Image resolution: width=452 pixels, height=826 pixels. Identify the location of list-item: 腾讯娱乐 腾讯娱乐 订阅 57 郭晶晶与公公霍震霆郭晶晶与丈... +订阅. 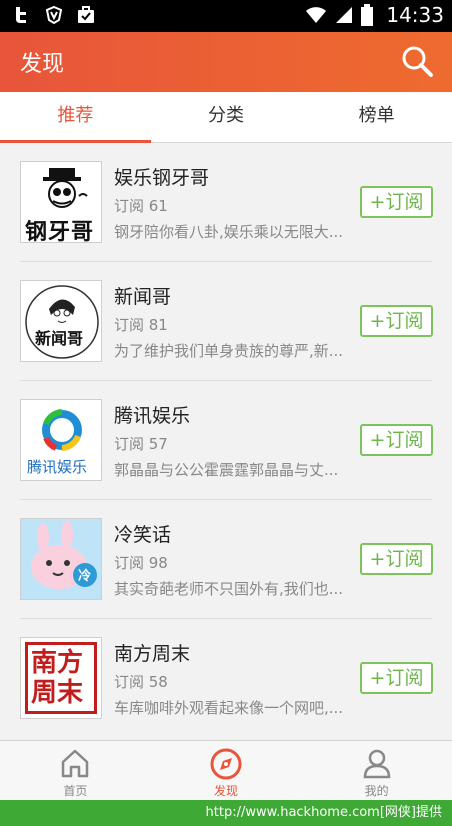
(226, 440).